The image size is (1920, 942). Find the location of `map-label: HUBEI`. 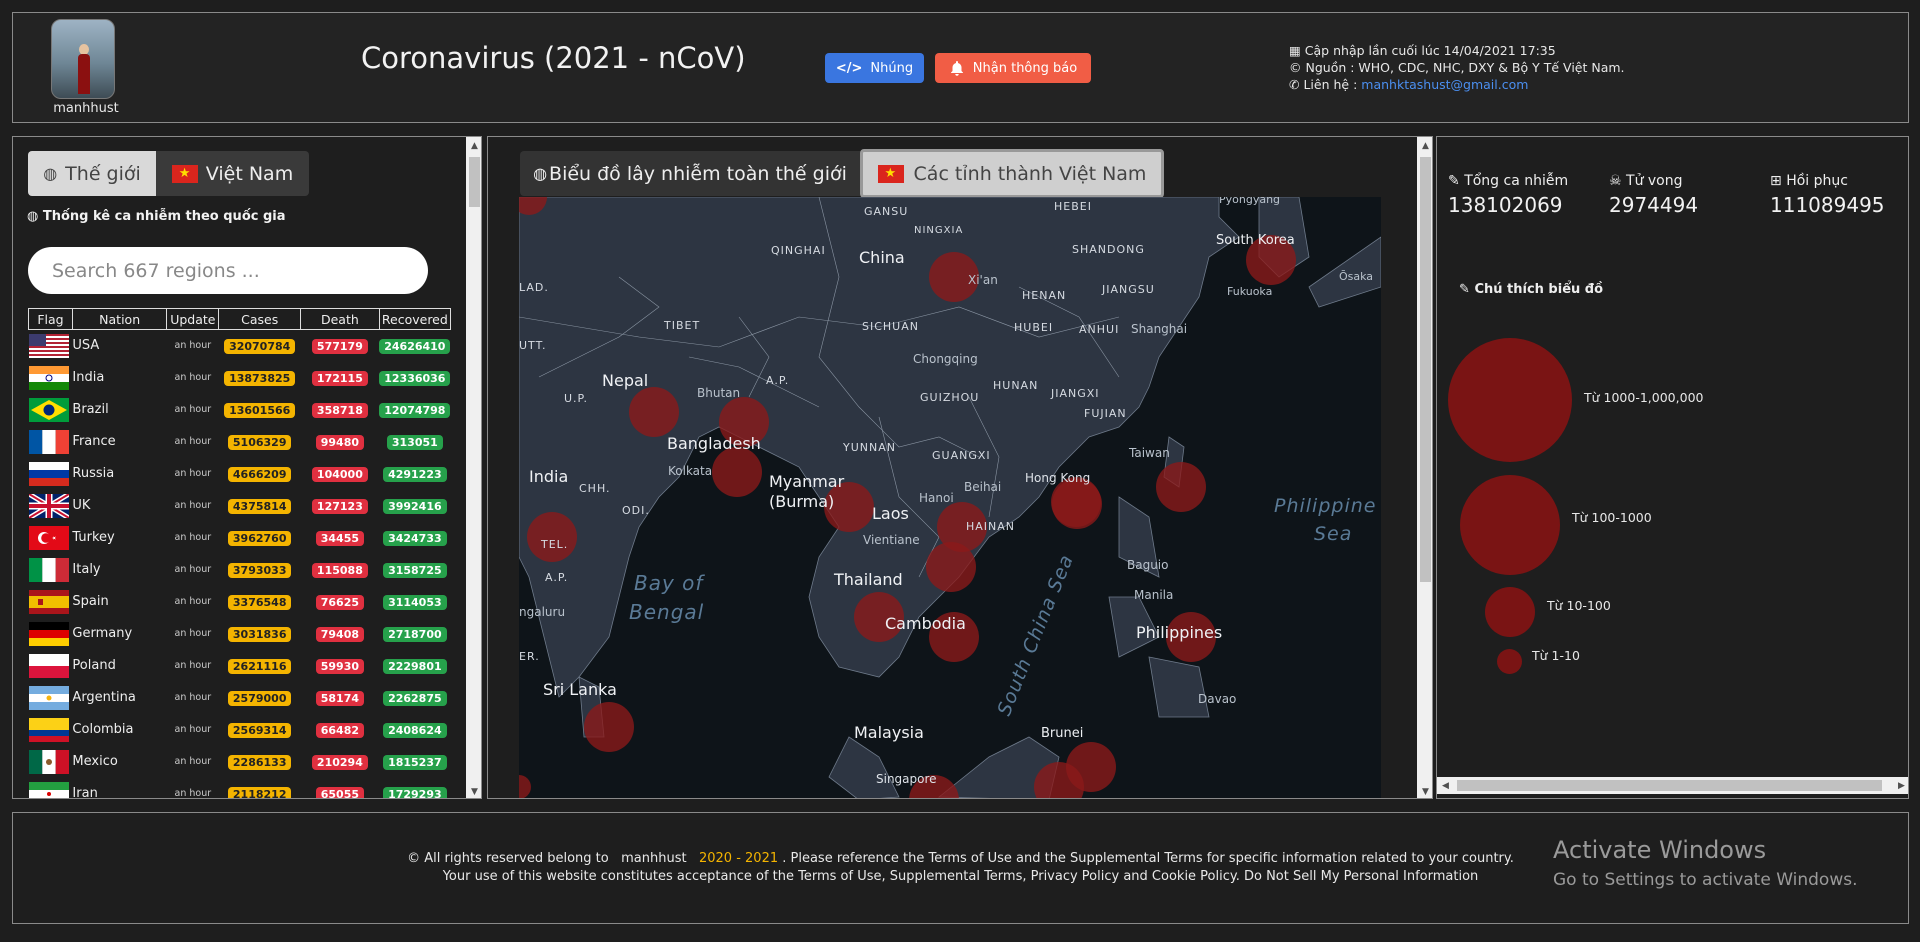

map-label: HUBEI is located at coordinates (1033, 327).